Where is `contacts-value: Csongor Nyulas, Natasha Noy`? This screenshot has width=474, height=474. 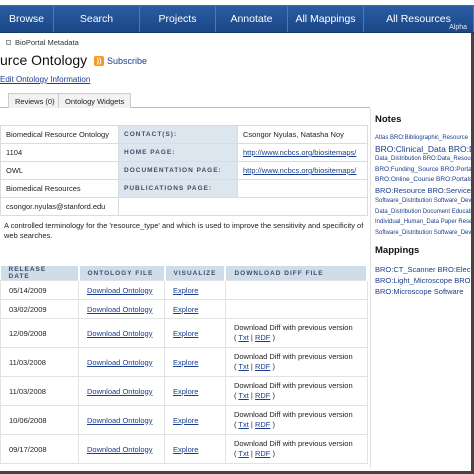 contacts-value: Csongor Nyulas, Natasha Noy is located at coordinates (302, 134).